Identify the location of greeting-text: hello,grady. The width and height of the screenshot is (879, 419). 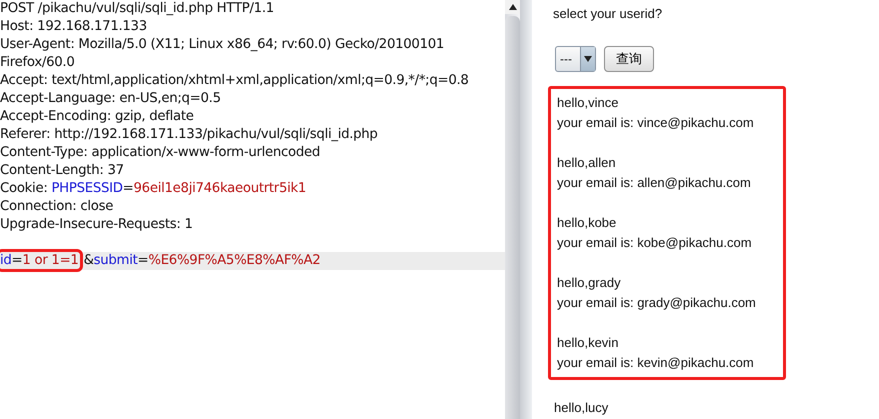
(589, 283).